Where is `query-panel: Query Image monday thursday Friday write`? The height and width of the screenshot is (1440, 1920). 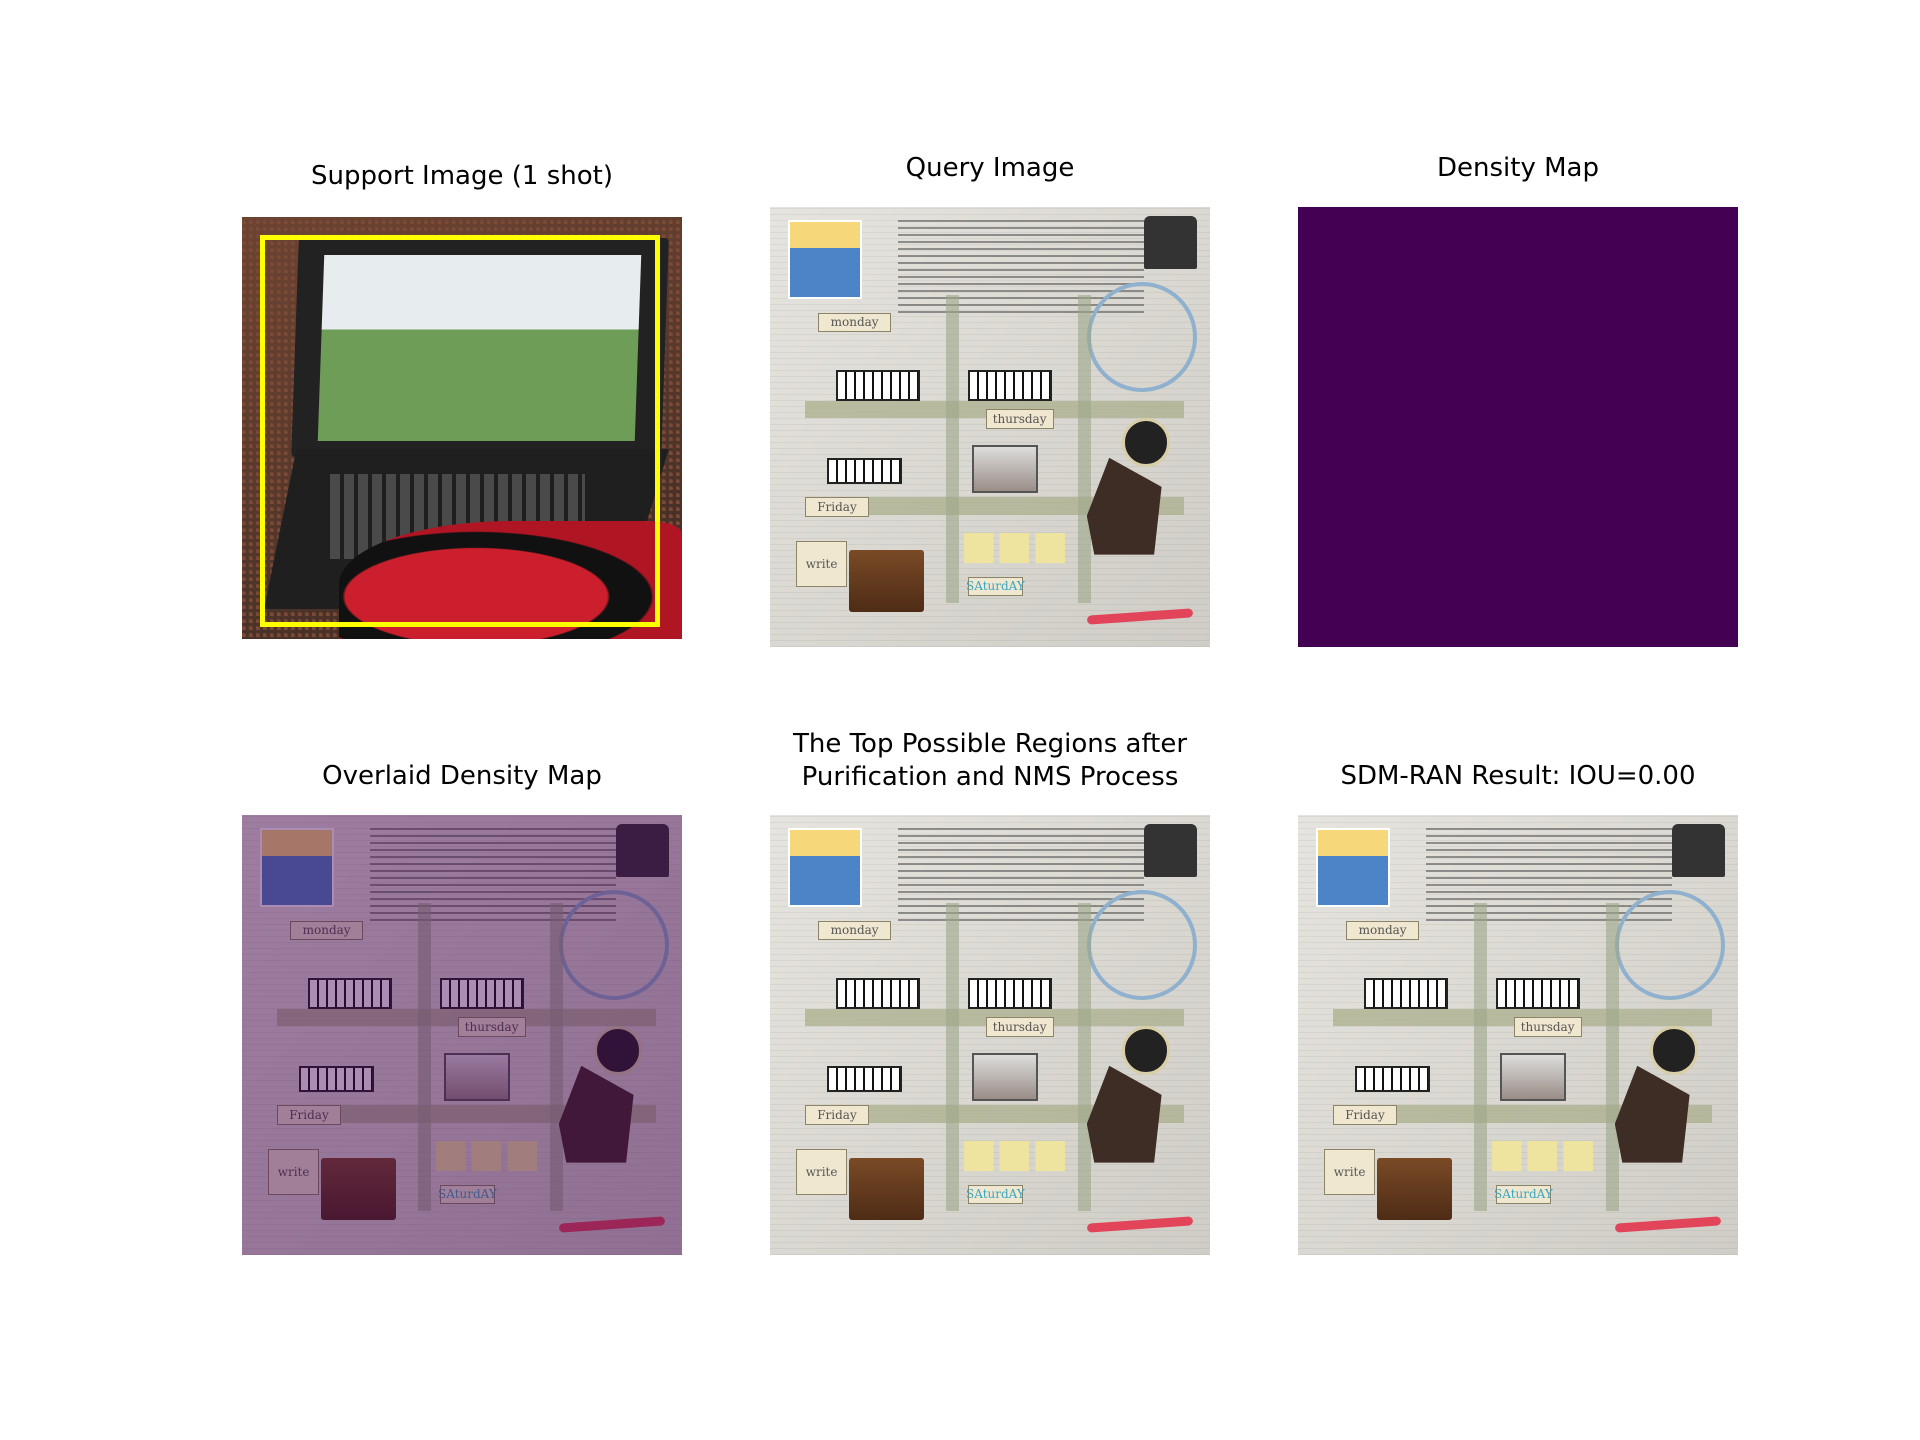 query-panel: Query Image monday thursday Friday write is located at coordinates (990, 400).